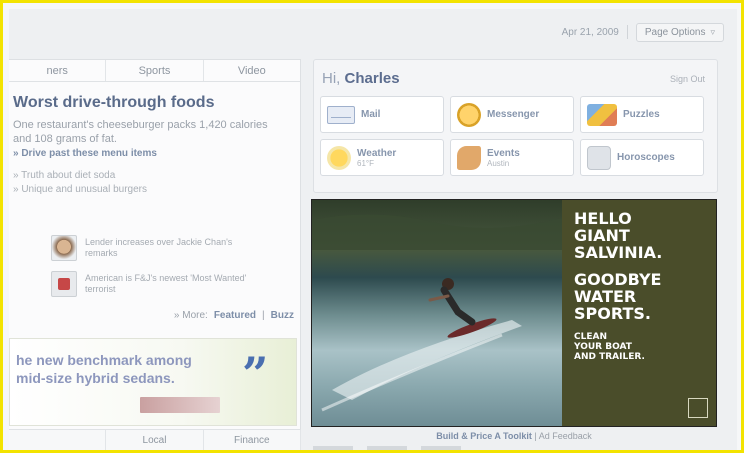 The width and height of the screenshot is (744, 453). Describe the element at coordinates (712, 31) in the screenshot. I see `chevron-down-icon: ▿` at that location.